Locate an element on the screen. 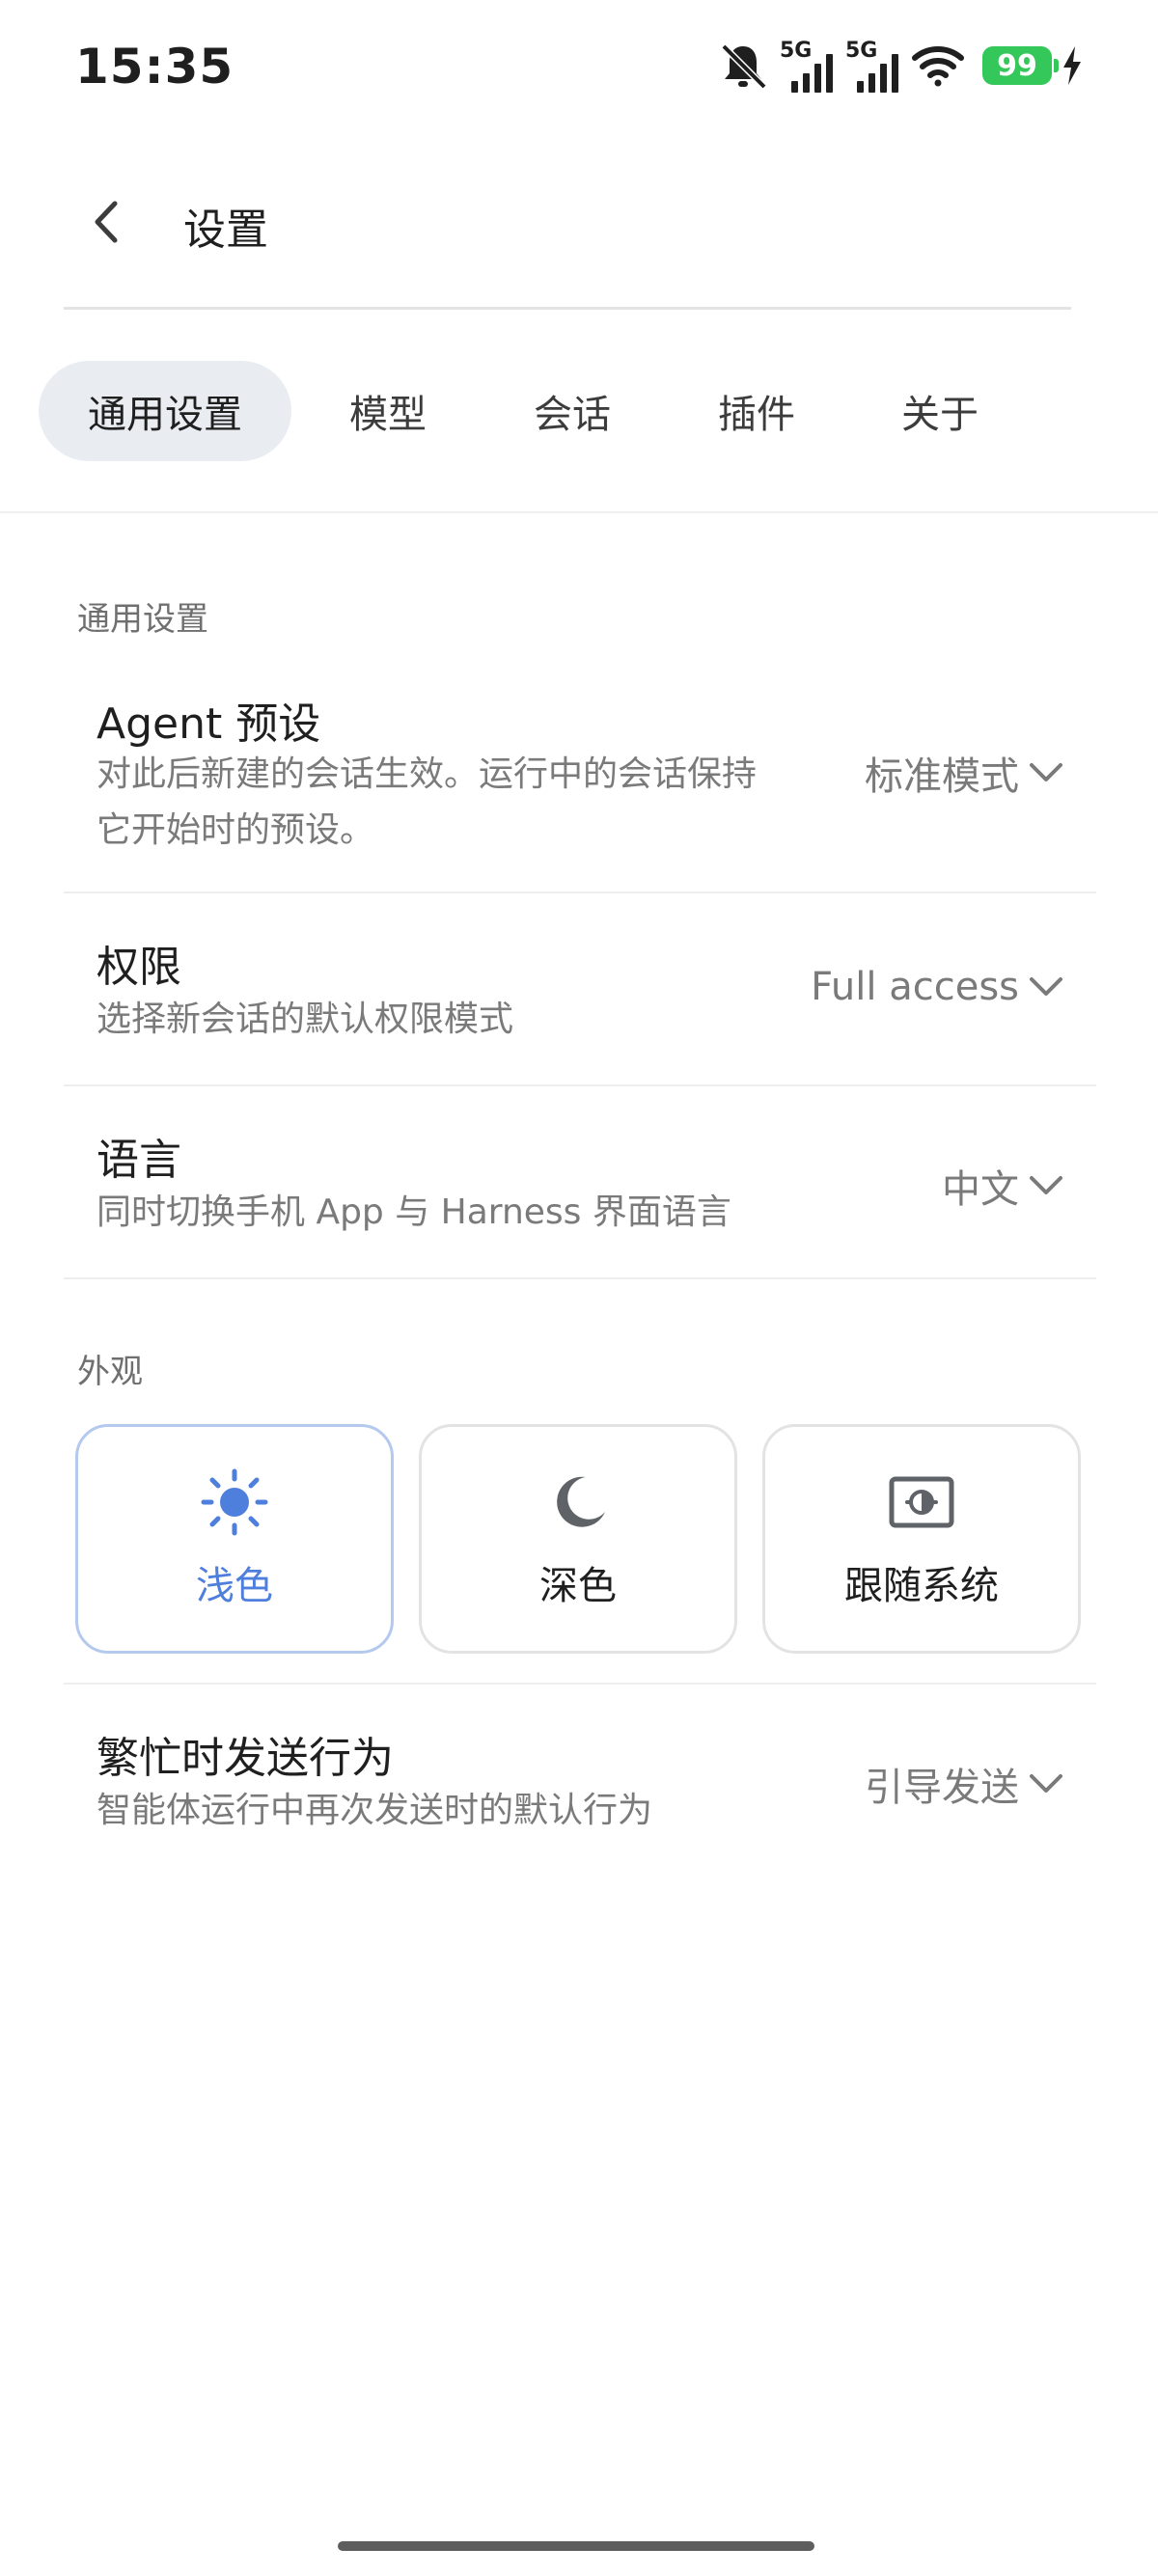 The height and width of the screenshot is (2576, 1158). theme-option-system: 跟随系统 is located at coordinates (921, 1539).